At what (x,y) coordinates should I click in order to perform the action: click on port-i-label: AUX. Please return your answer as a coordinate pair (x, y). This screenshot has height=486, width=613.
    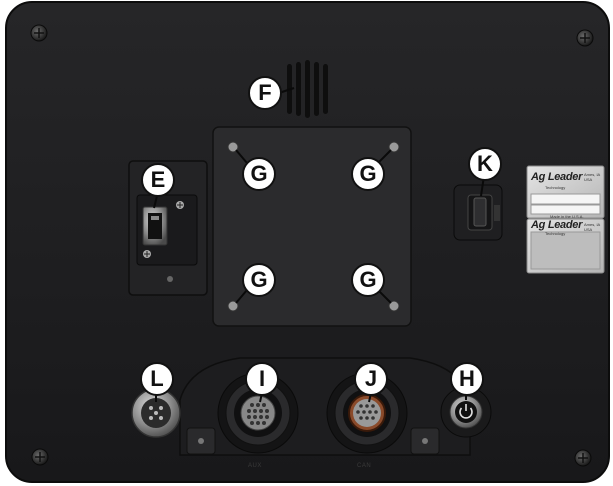
    Looking at the image, I should click on (255, 466).